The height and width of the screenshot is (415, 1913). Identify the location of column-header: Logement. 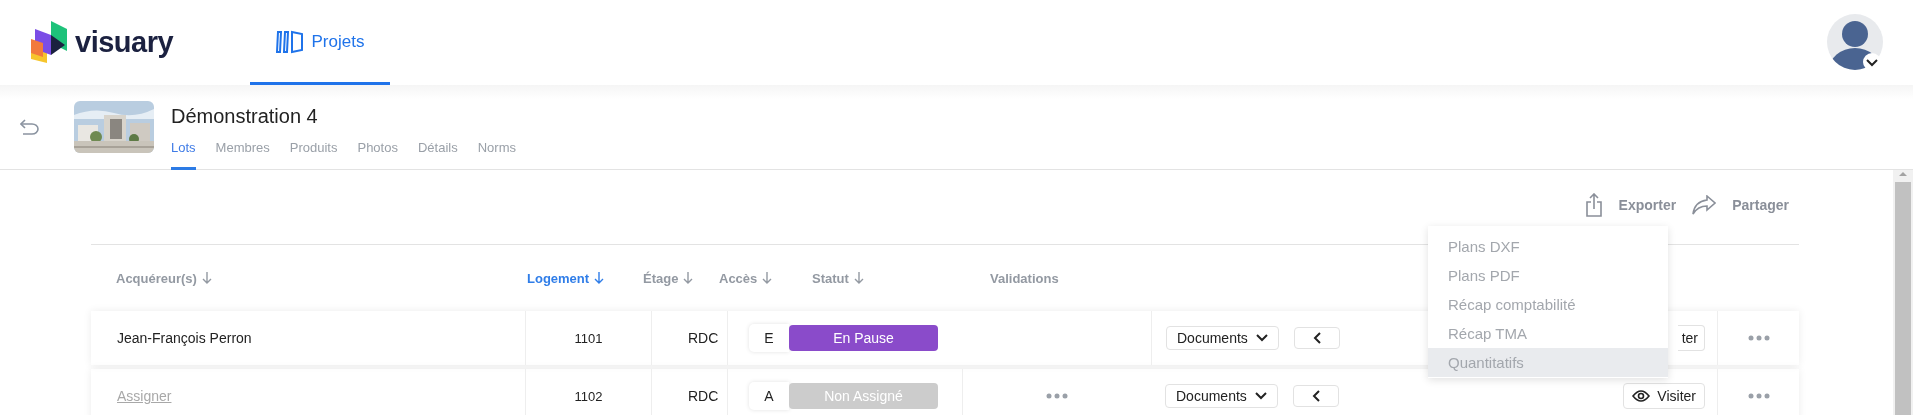
(585, 278).